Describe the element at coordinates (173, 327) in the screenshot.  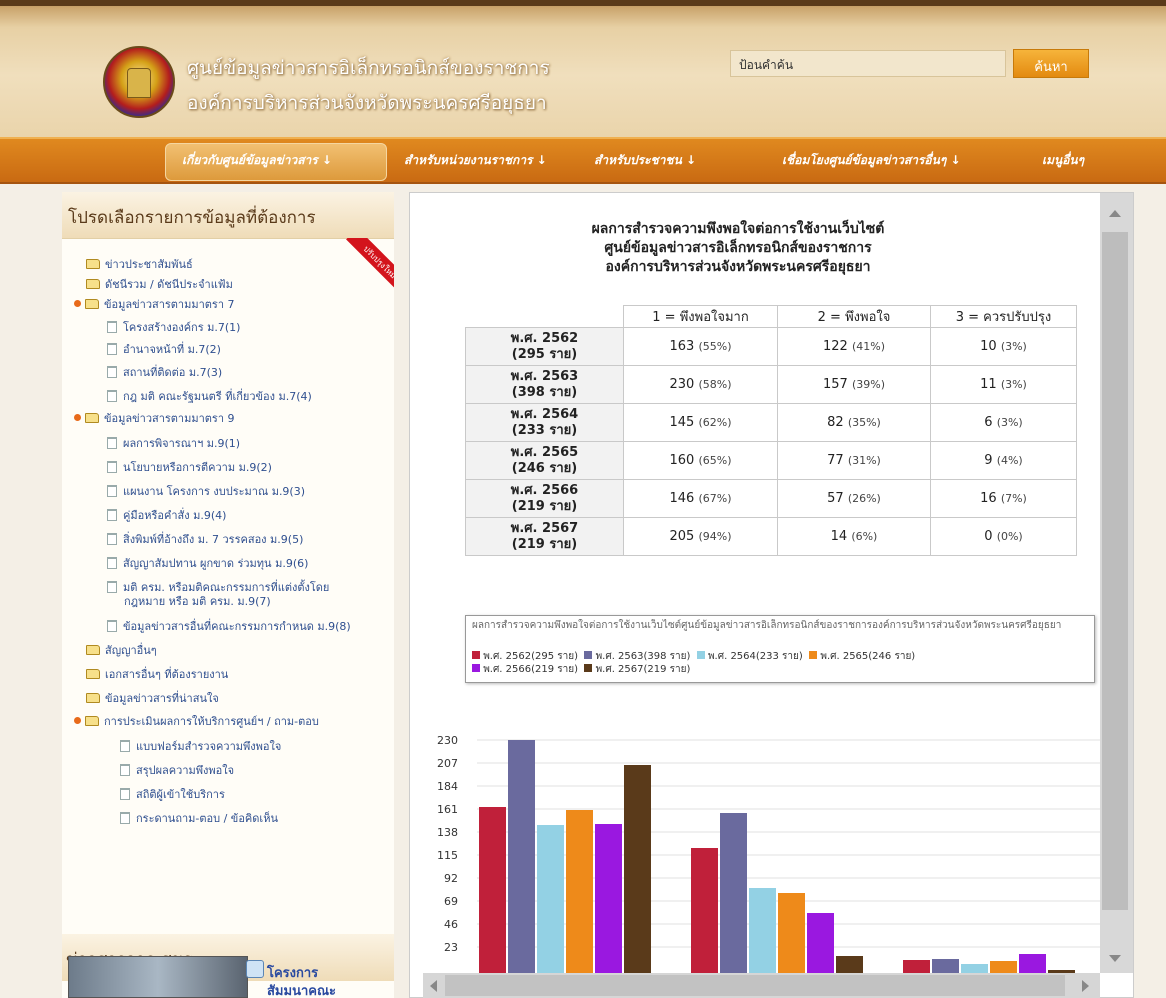
I see `sidebar-item: โครงสร้างองค์กร ม.7(1)` at that location.